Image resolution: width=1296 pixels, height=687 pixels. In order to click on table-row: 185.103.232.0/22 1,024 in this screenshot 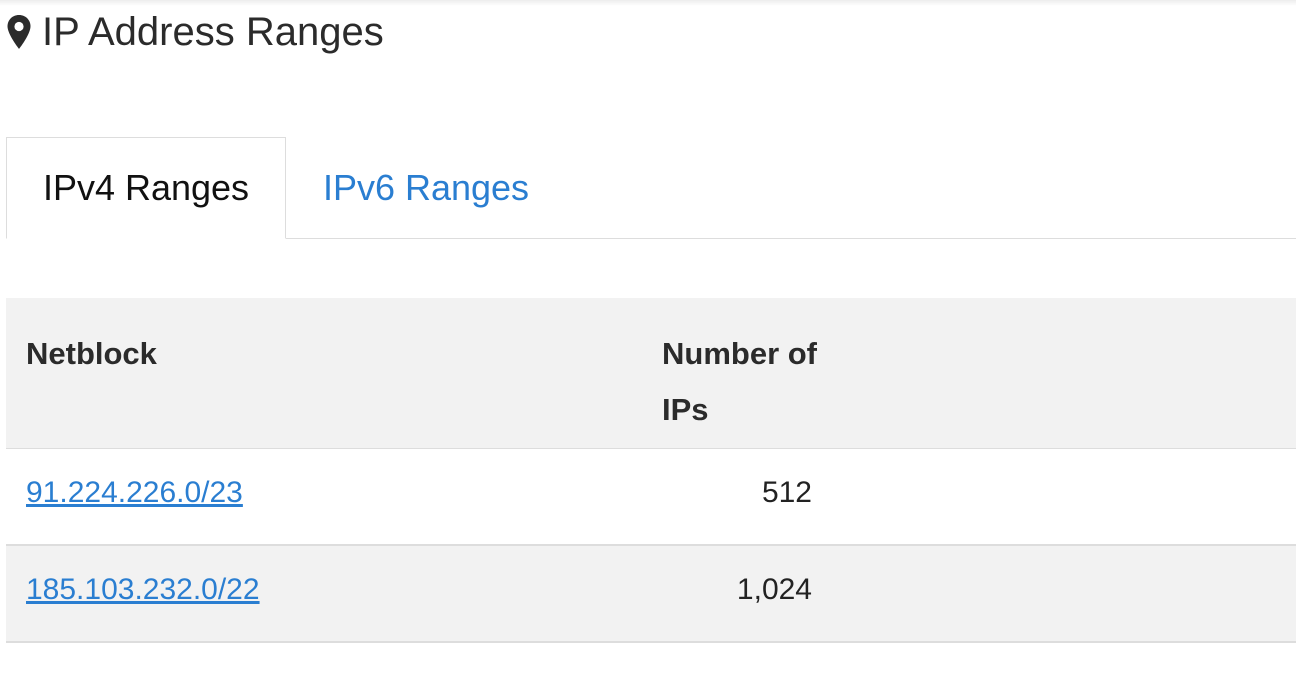, I will do `click(651, 594)`.